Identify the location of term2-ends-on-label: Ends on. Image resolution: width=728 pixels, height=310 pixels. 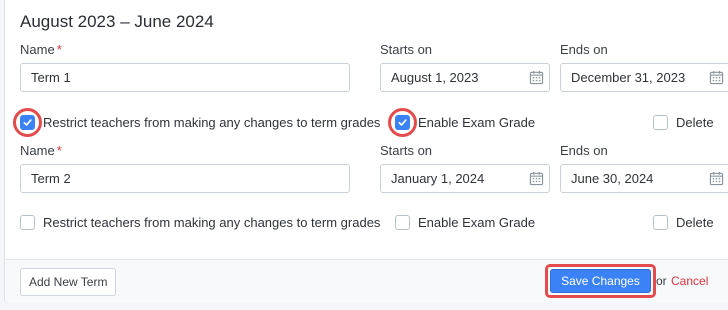
(584, 150).